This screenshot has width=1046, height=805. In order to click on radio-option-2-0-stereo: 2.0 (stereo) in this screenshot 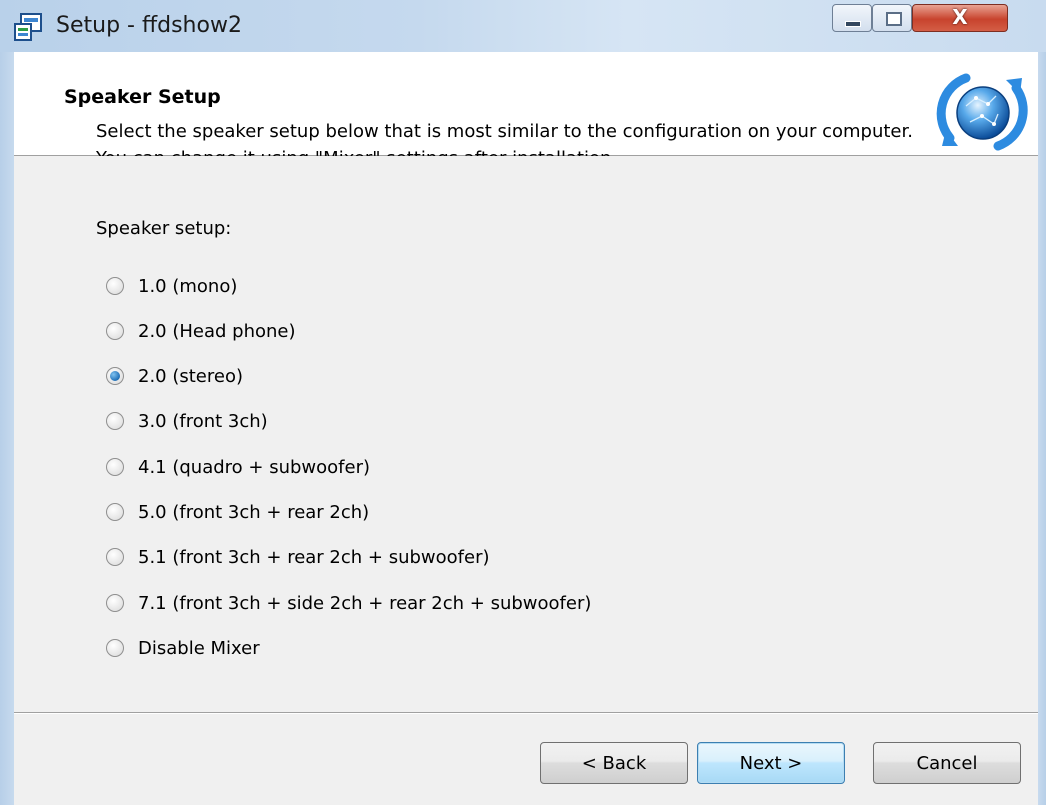, I will do `click(174, 376)`.